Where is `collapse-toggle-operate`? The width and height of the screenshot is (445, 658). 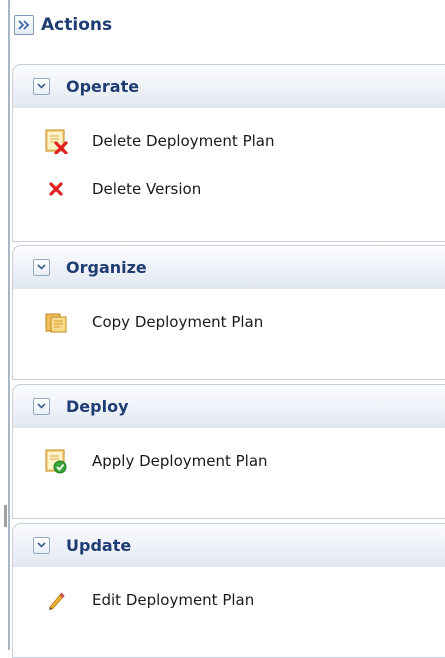 collapse-toggle-operate is located at coordinates (41, 86).